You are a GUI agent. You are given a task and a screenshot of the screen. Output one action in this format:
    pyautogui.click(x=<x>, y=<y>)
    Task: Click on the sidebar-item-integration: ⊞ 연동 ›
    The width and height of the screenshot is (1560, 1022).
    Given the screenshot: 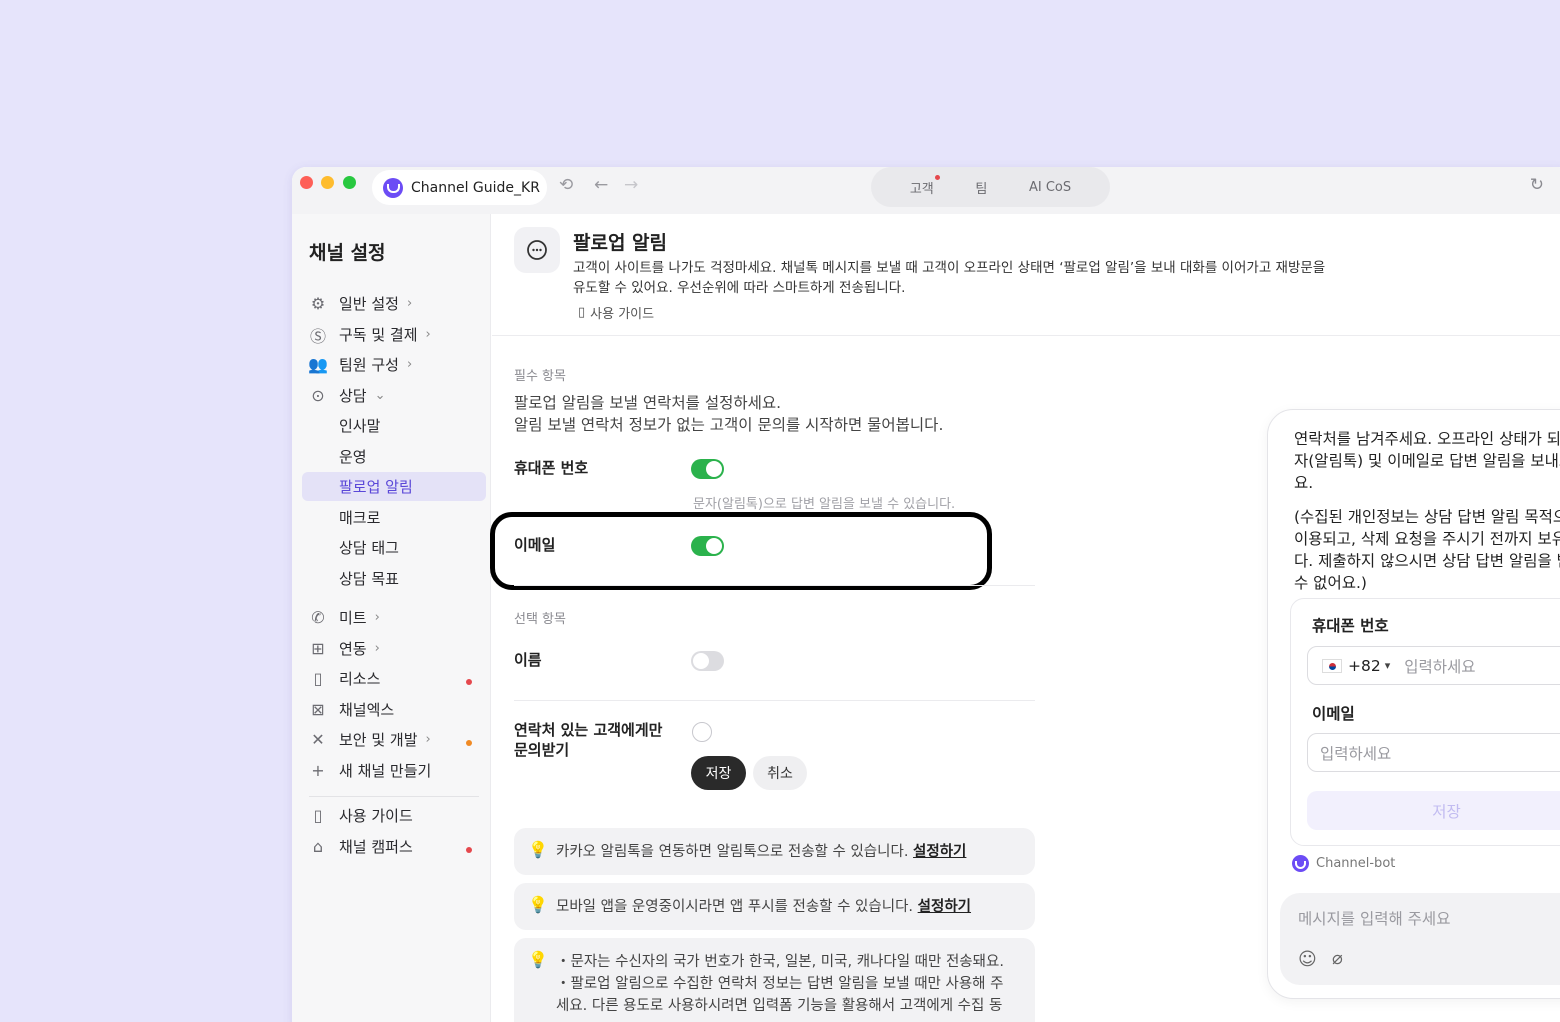 What is the action you would take?
    pyautogui.click(x=394, y=648)
    